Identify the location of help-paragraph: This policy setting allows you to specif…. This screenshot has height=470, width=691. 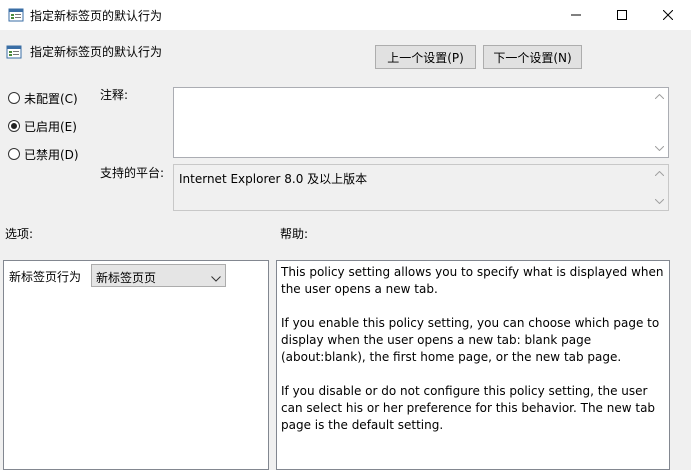
(472, 280).